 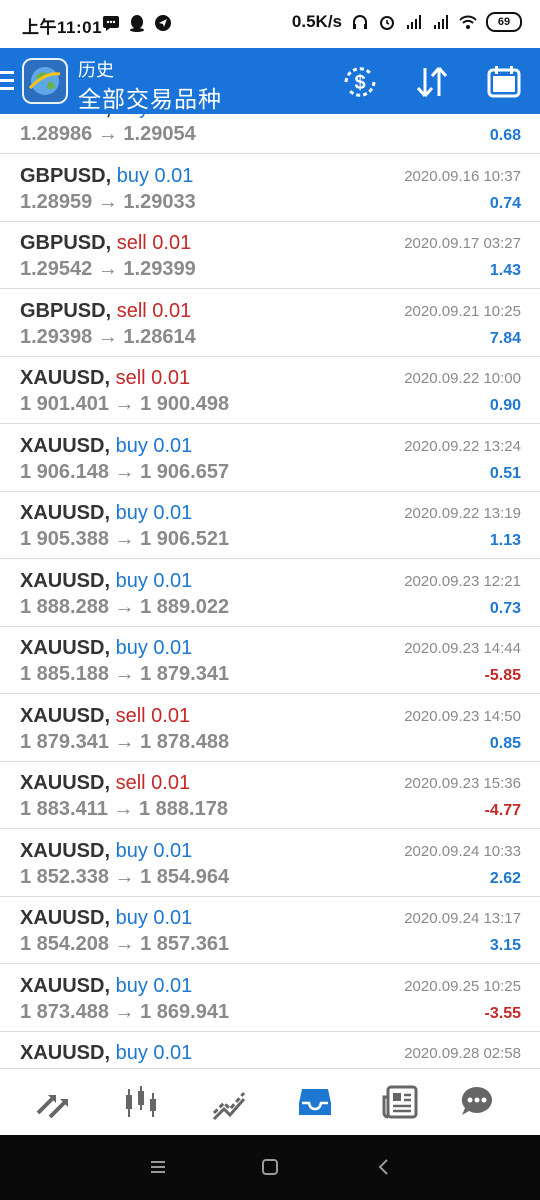 I want to click on sort-icon, so click(x=432, y=82).